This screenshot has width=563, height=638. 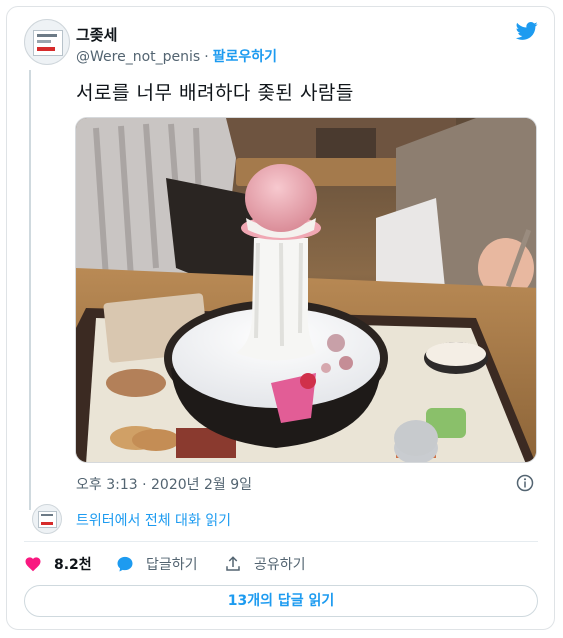 I want to click on read-replies-button: 13개의 답글 읽기, so click(x=281, y=601).